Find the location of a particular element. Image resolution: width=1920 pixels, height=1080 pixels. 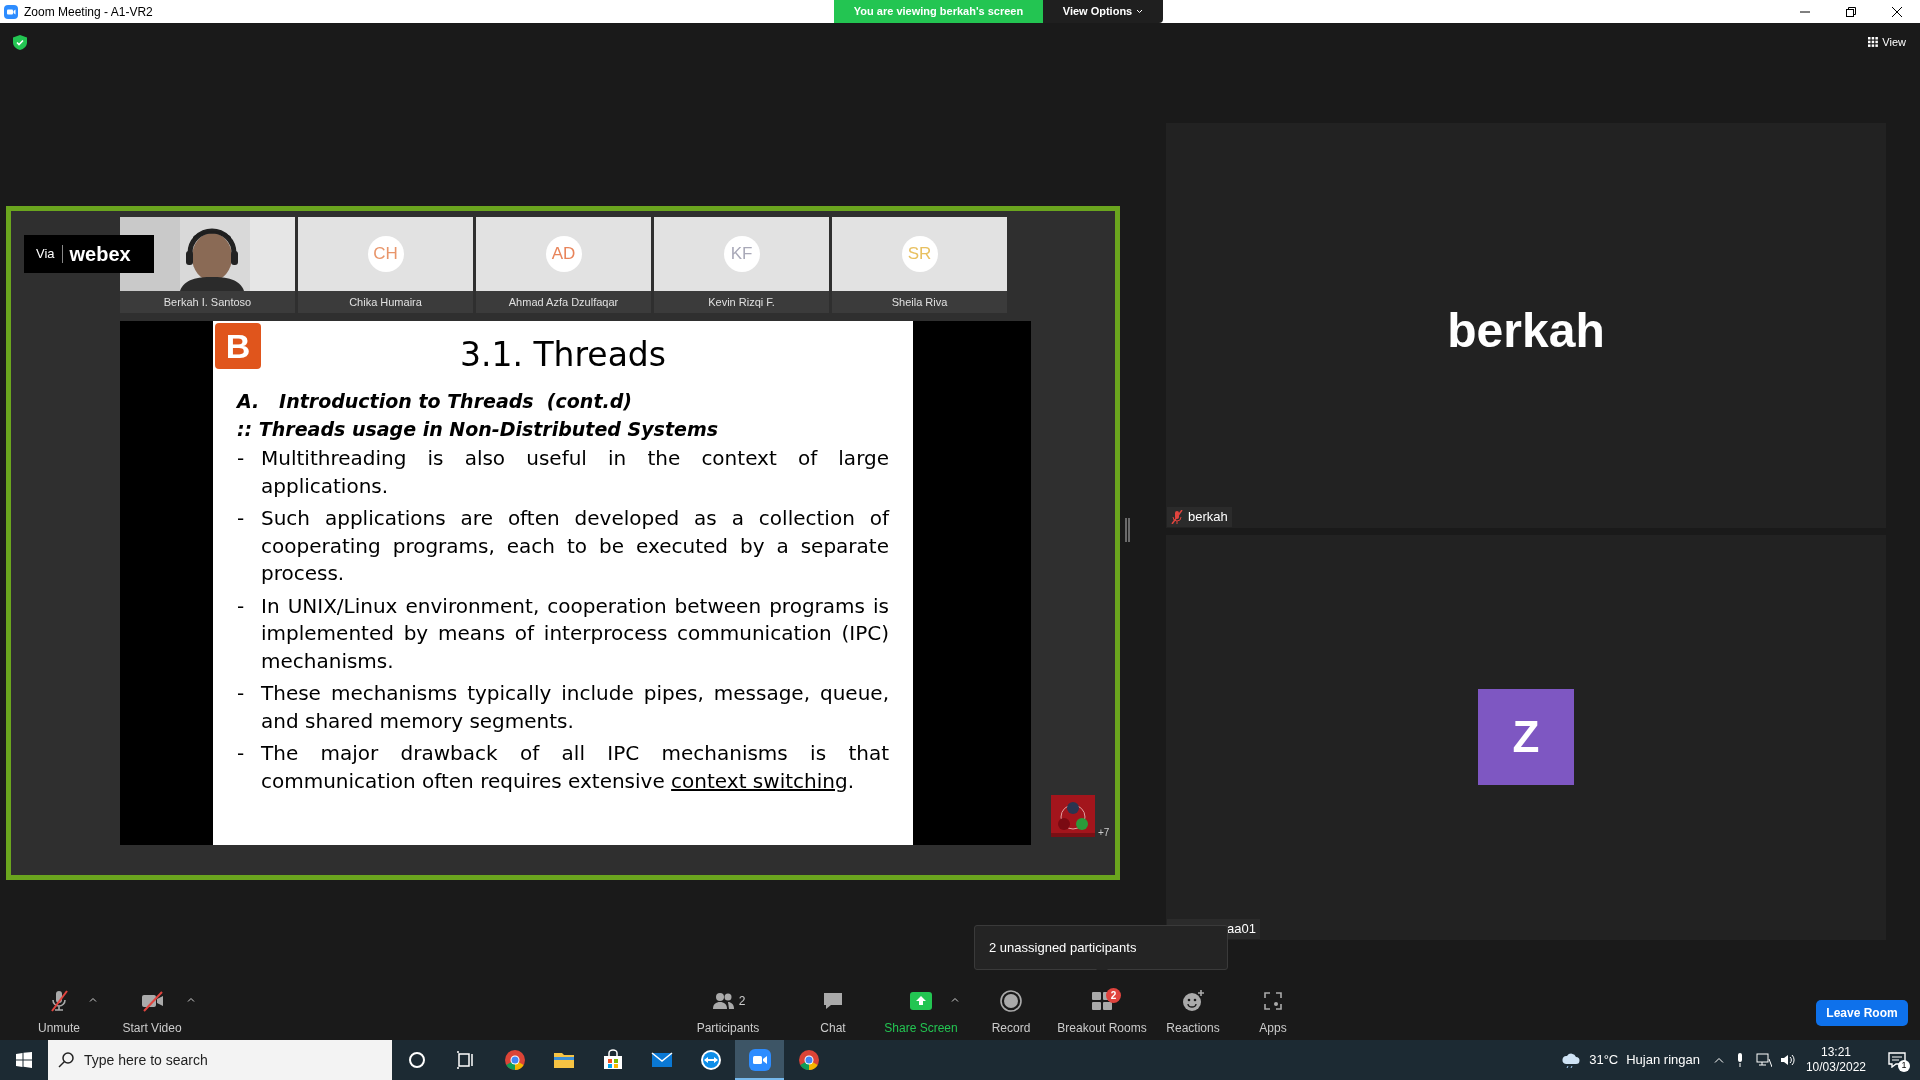

zoom-icon is located at coordinates (759, 1060).